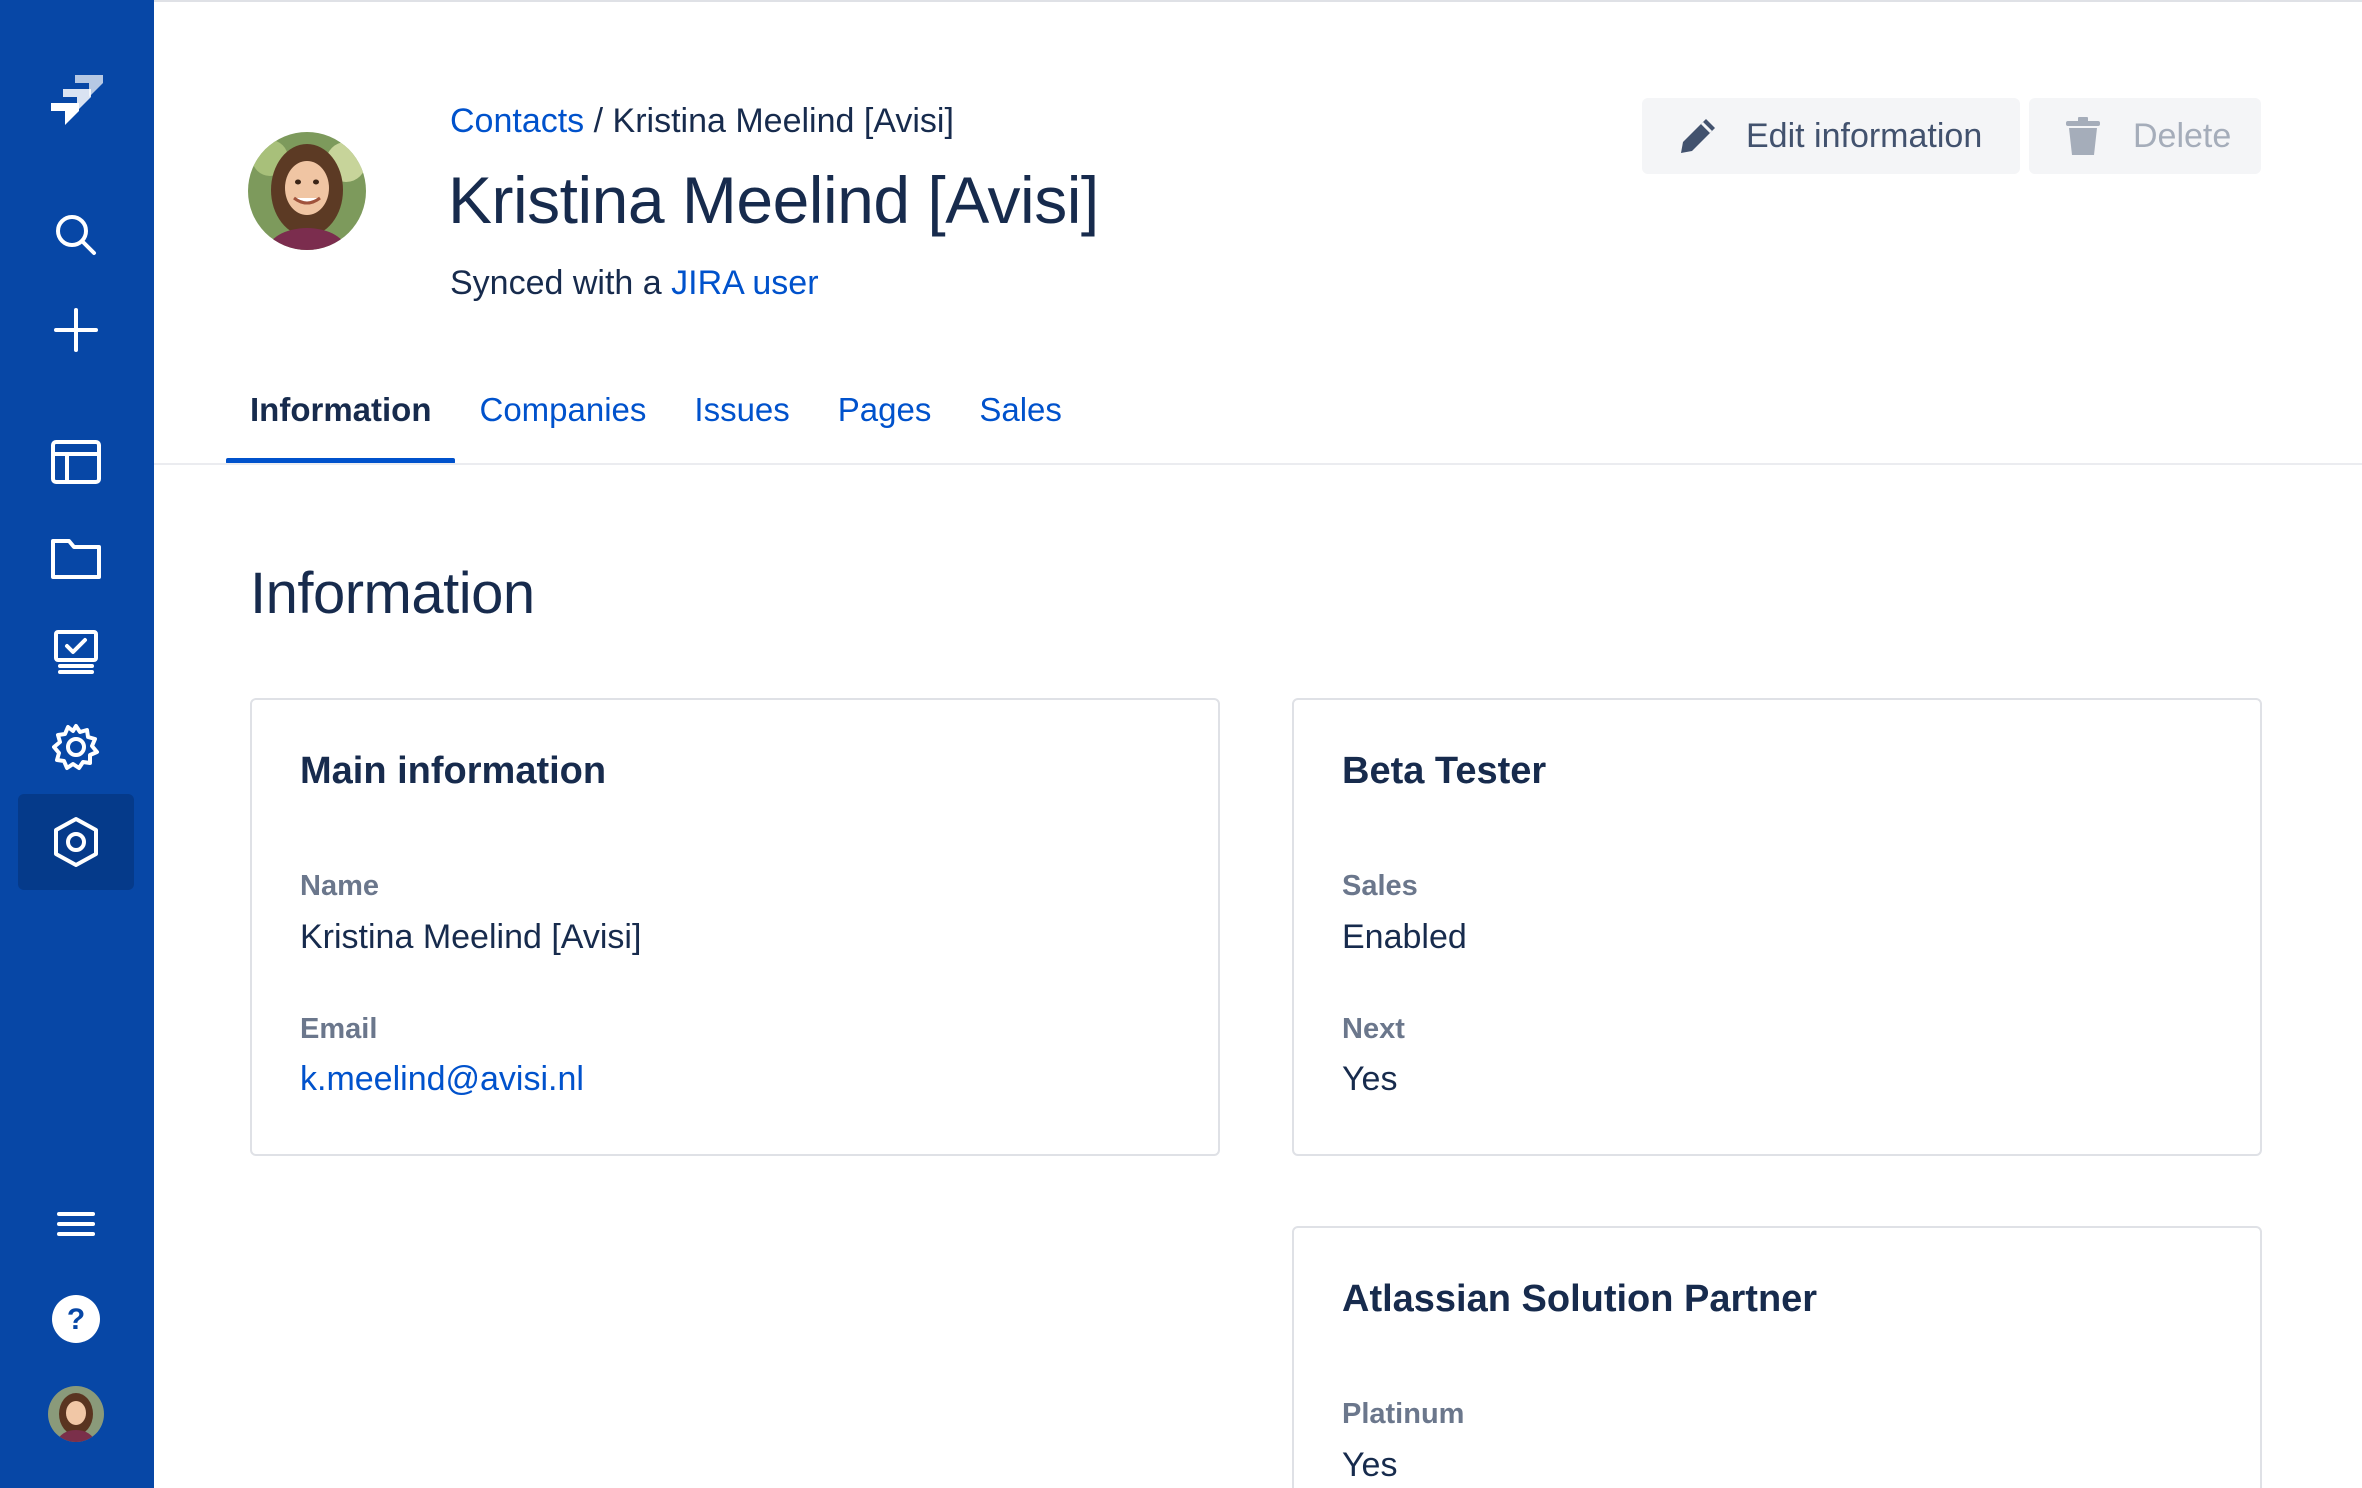 The image size is (2362, 1488). What do you see at coordinates (885, 423) in the screenshot?
I see `tab-pages: Pages` at bounding box center [885, 423].